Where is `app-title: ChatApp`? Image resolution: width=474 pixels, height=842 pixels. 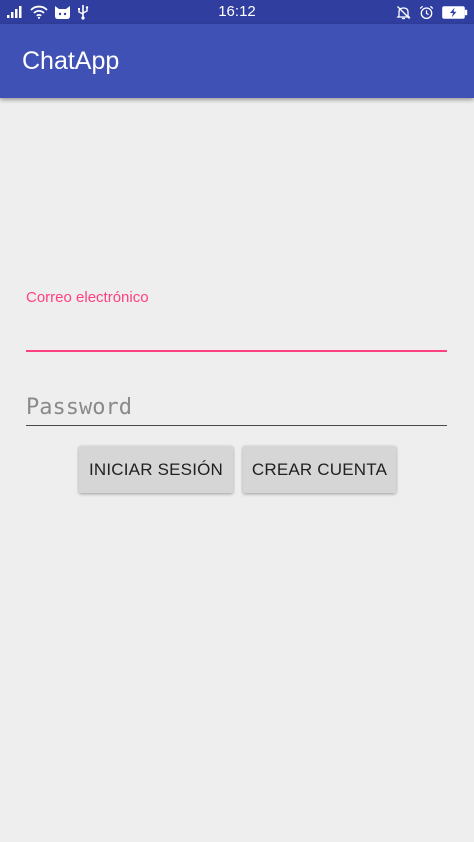
app-title: ChatApp is located at coordinates (71, 61).